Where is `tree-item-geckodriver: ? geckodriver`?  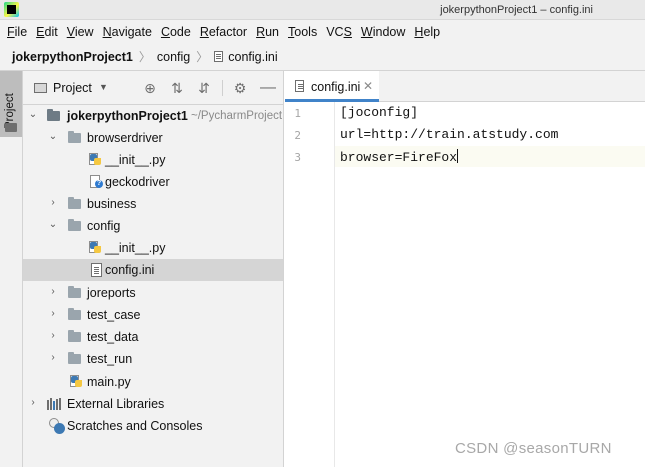 tree-item-geckodriver: ? geckodriver is located at coordinates (153, 182).